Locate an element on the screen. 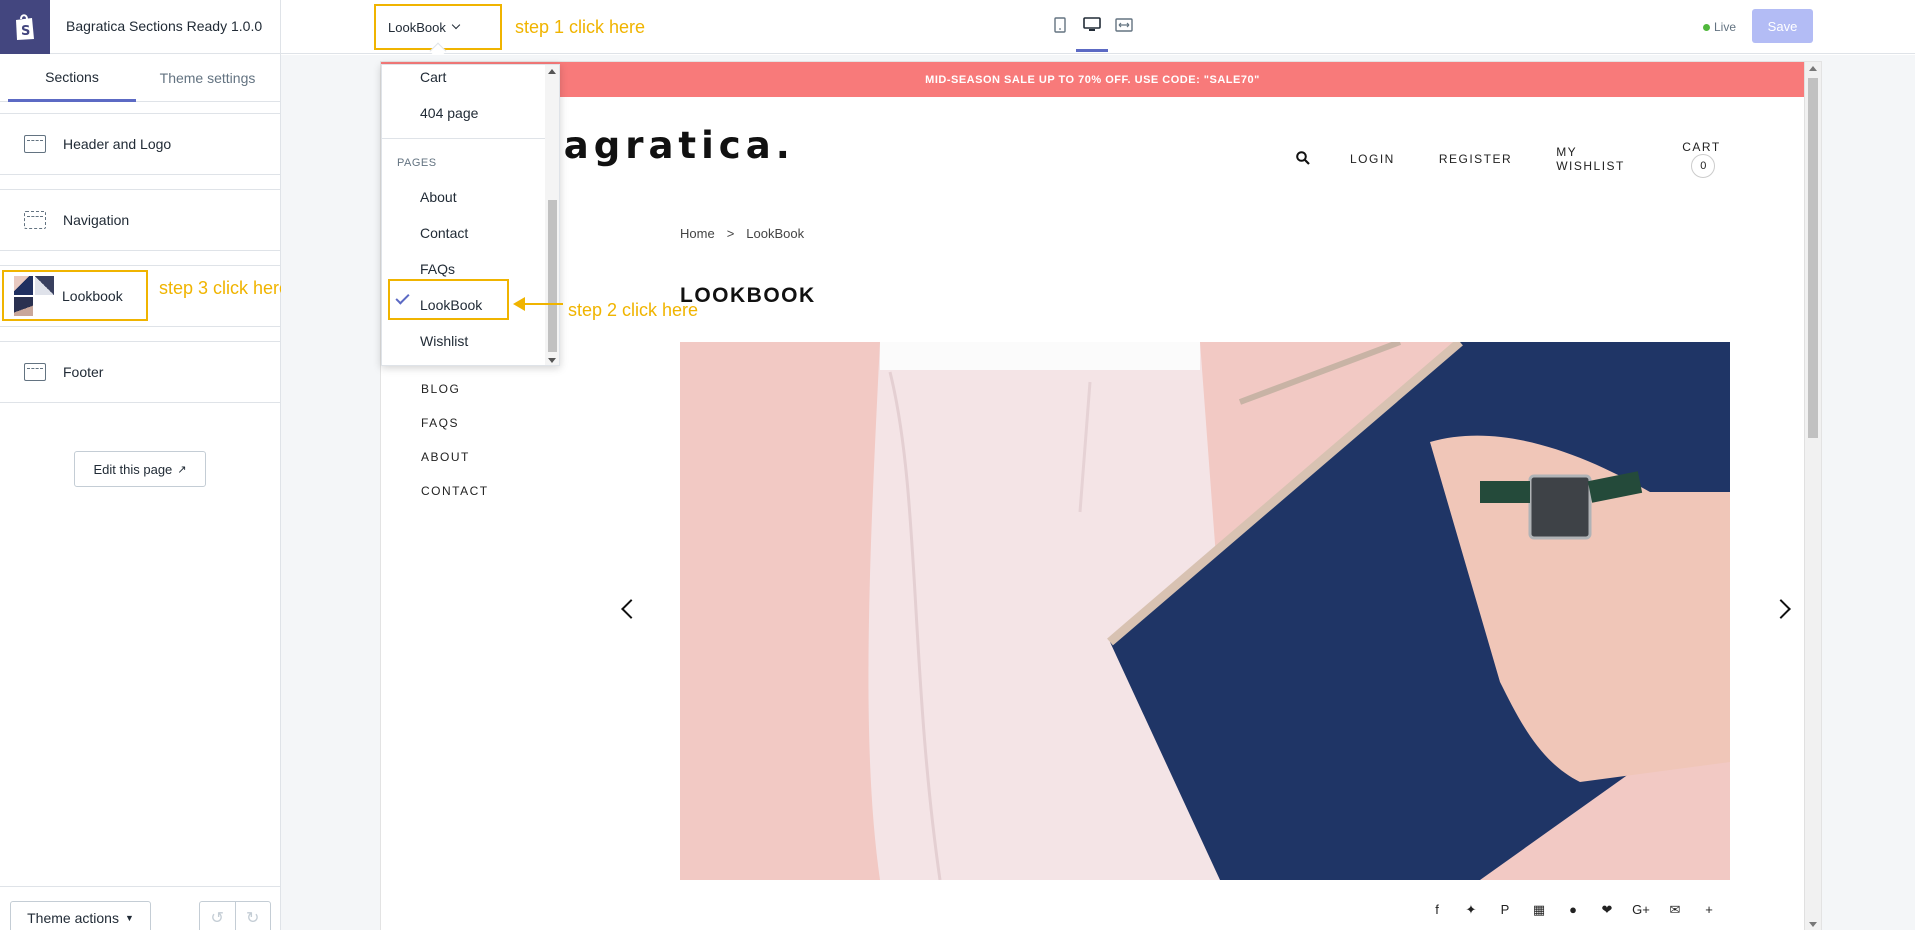  breadcrumb-home: Home is located at coordinates (697, 233).